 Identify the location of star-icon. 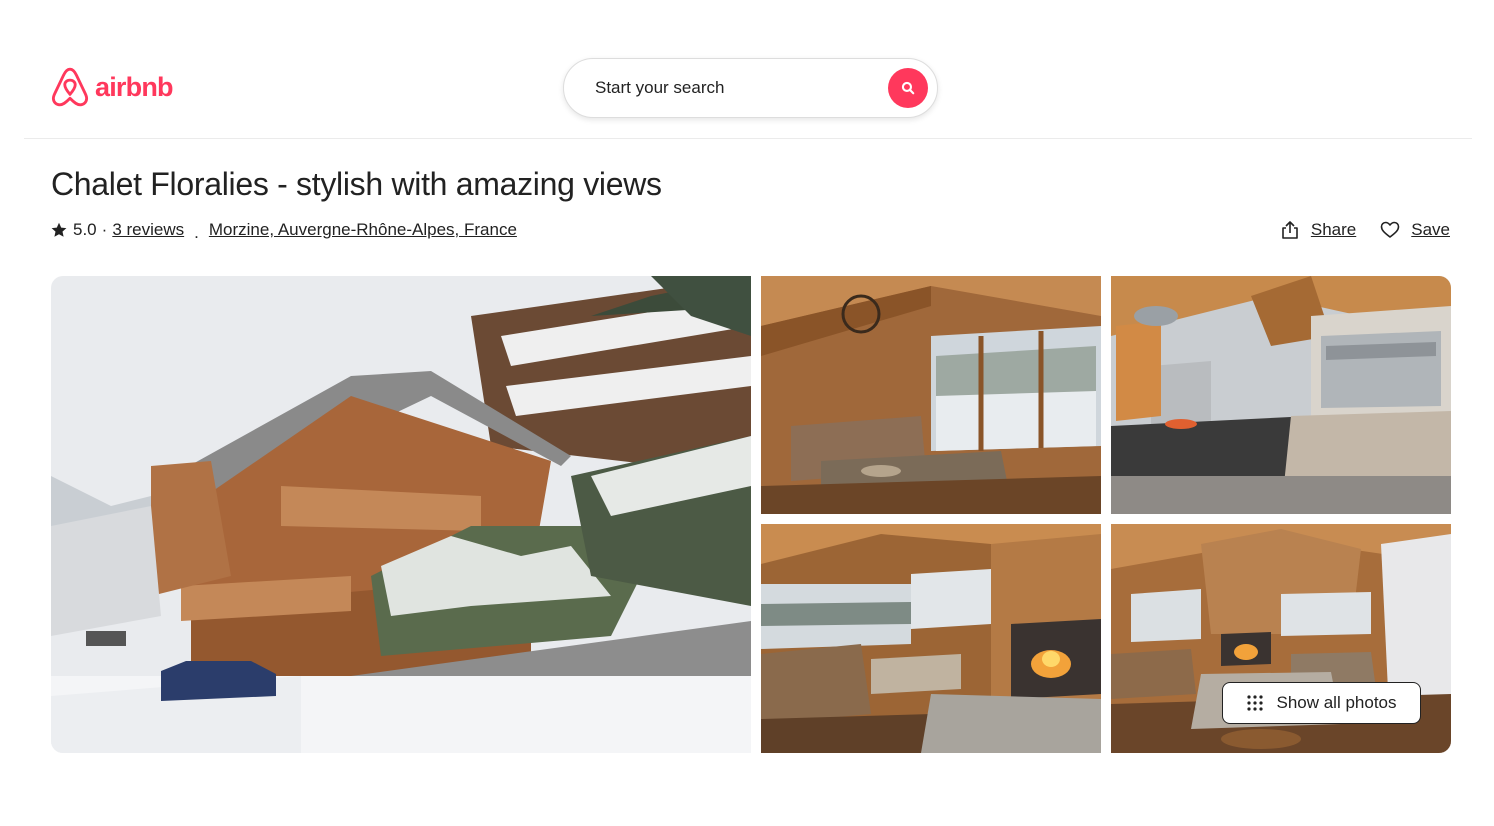
(59, 229).